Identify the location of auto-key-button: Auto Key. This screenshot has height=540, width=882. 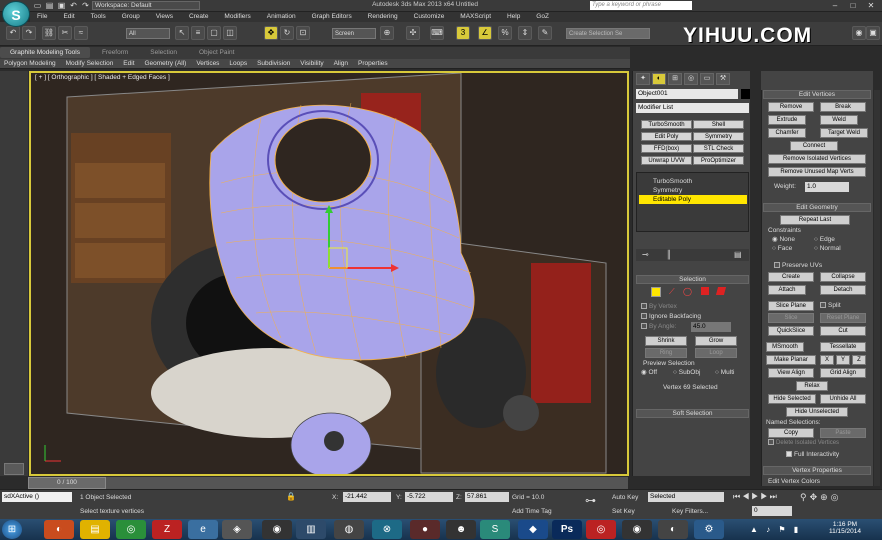
(625, 497).